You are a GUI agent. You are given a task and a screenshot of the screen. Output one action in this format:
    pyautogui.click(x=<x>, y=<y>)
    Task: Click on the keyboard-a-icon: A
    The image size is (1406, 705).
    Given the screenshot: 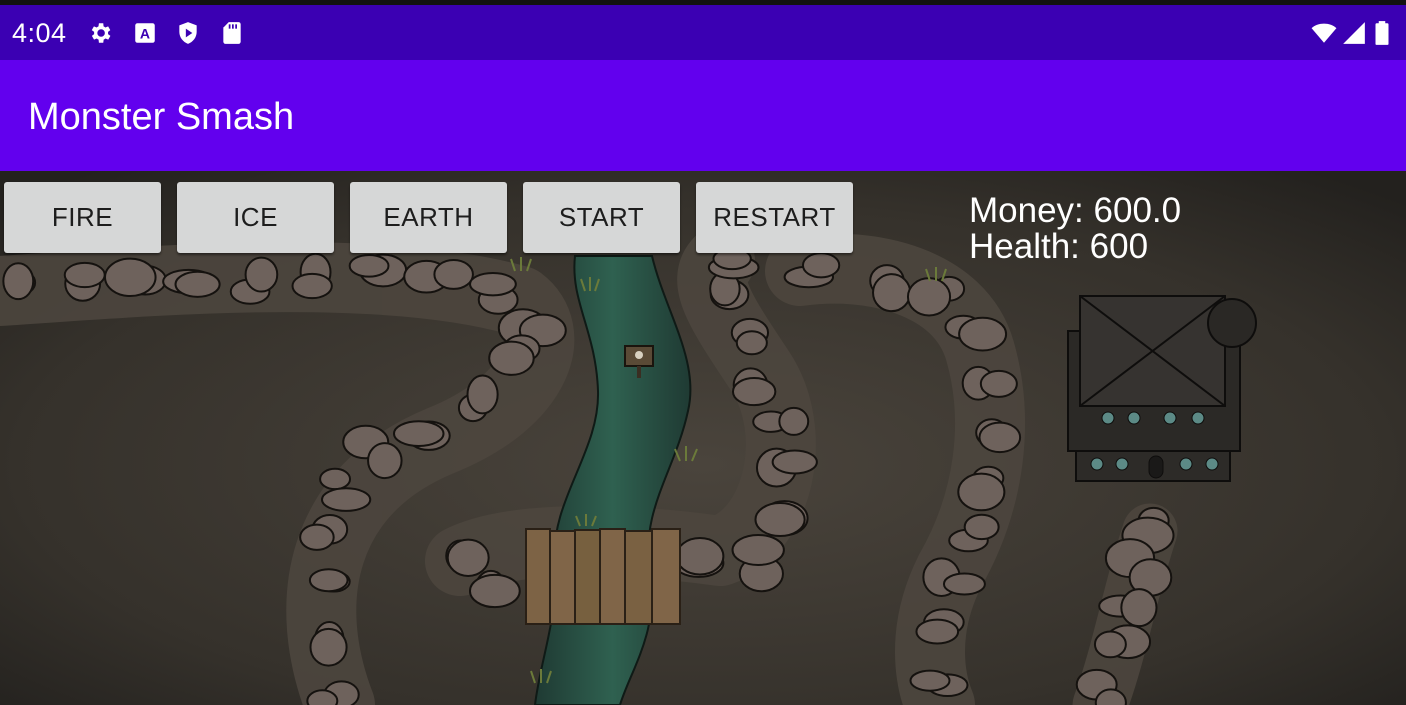 What is the action you would take?
    pyautogui.click(x=145, y=33)
    